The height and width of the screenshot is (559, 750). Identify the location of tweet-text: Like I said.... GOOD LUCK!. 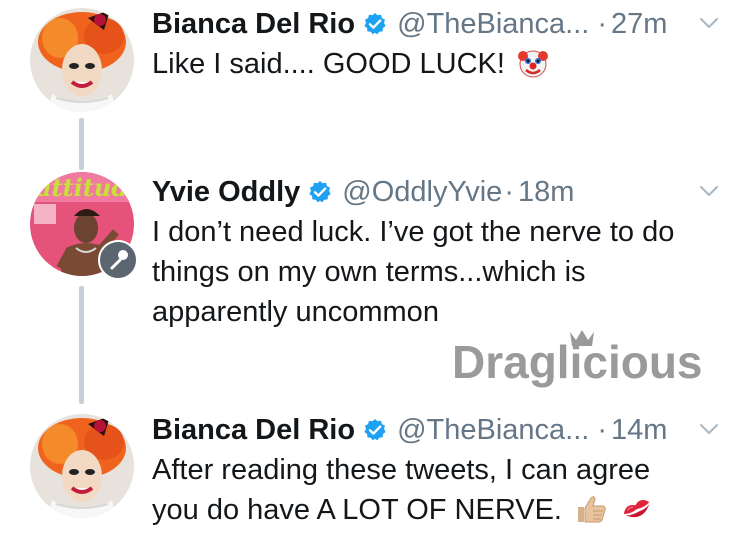
(328, 64).